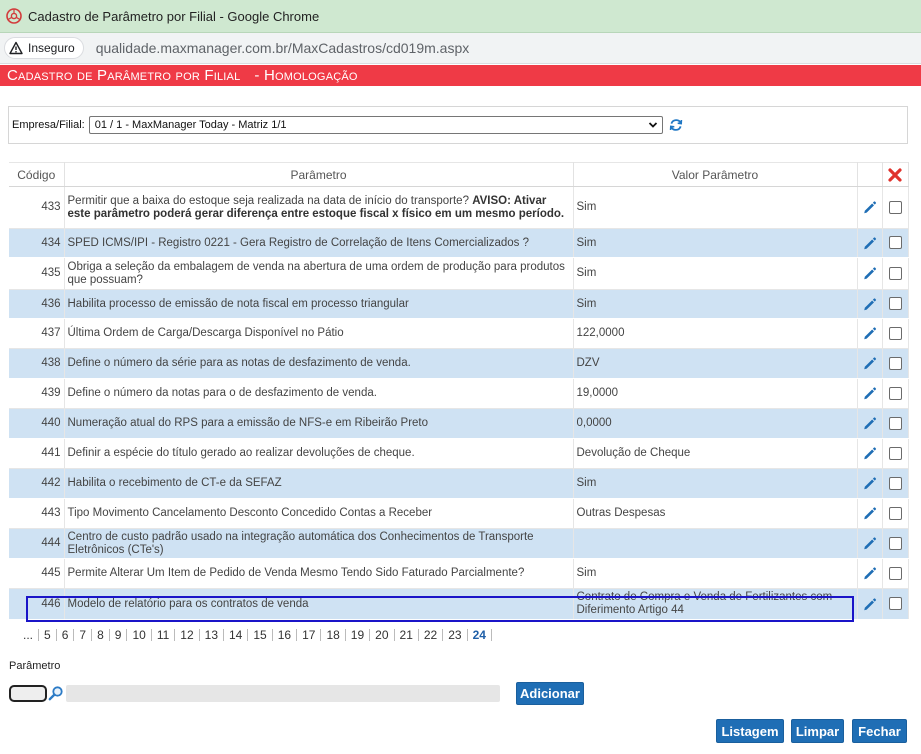  I want to click on pager-page-link: 17, so click(309, 635).